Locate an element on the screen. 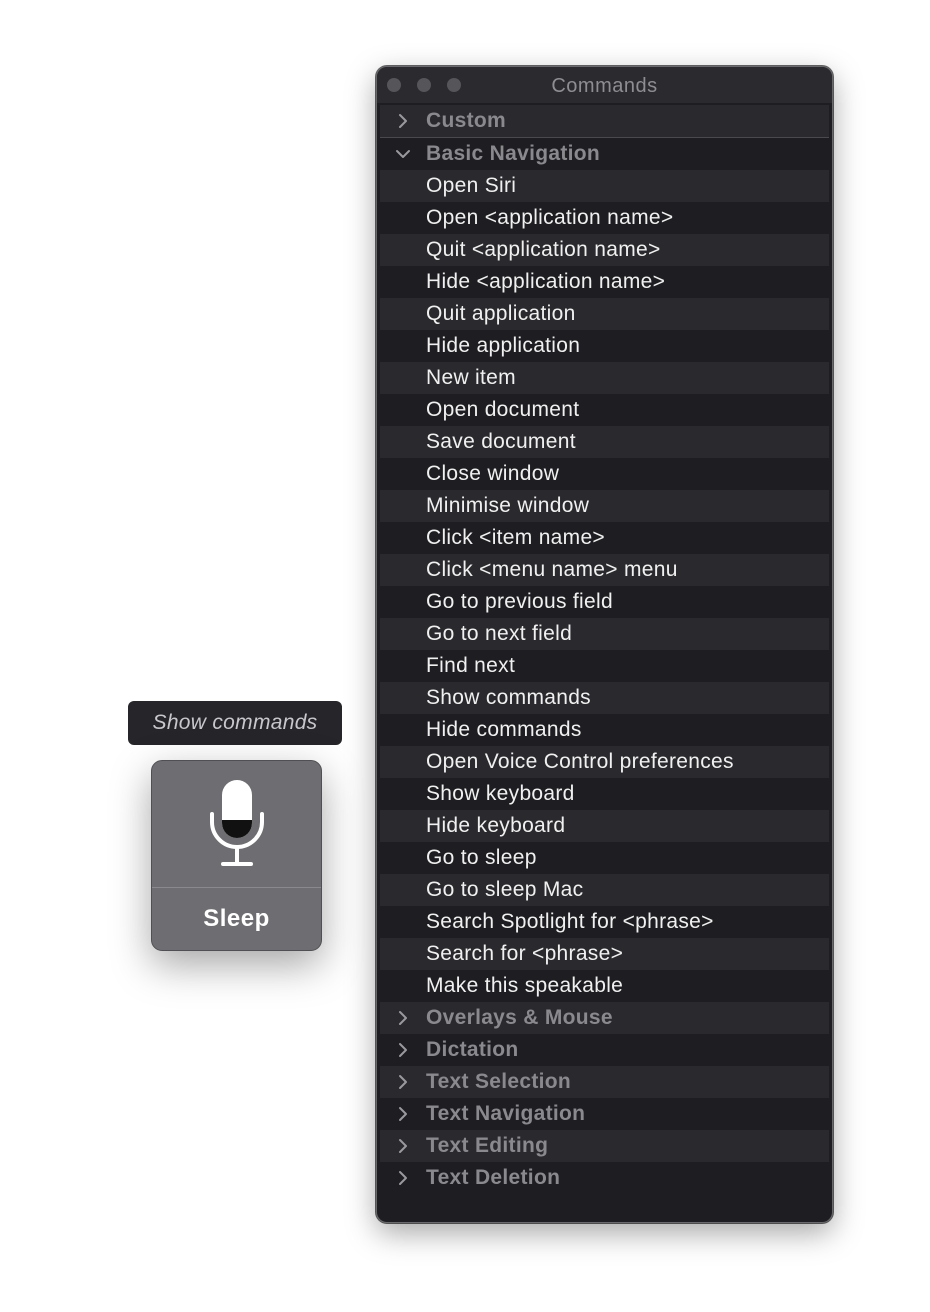 The height and width of the screenshot is (1312, 930). command-row: Search Spotlight for <phrase> is located at coordinates (604, 922).